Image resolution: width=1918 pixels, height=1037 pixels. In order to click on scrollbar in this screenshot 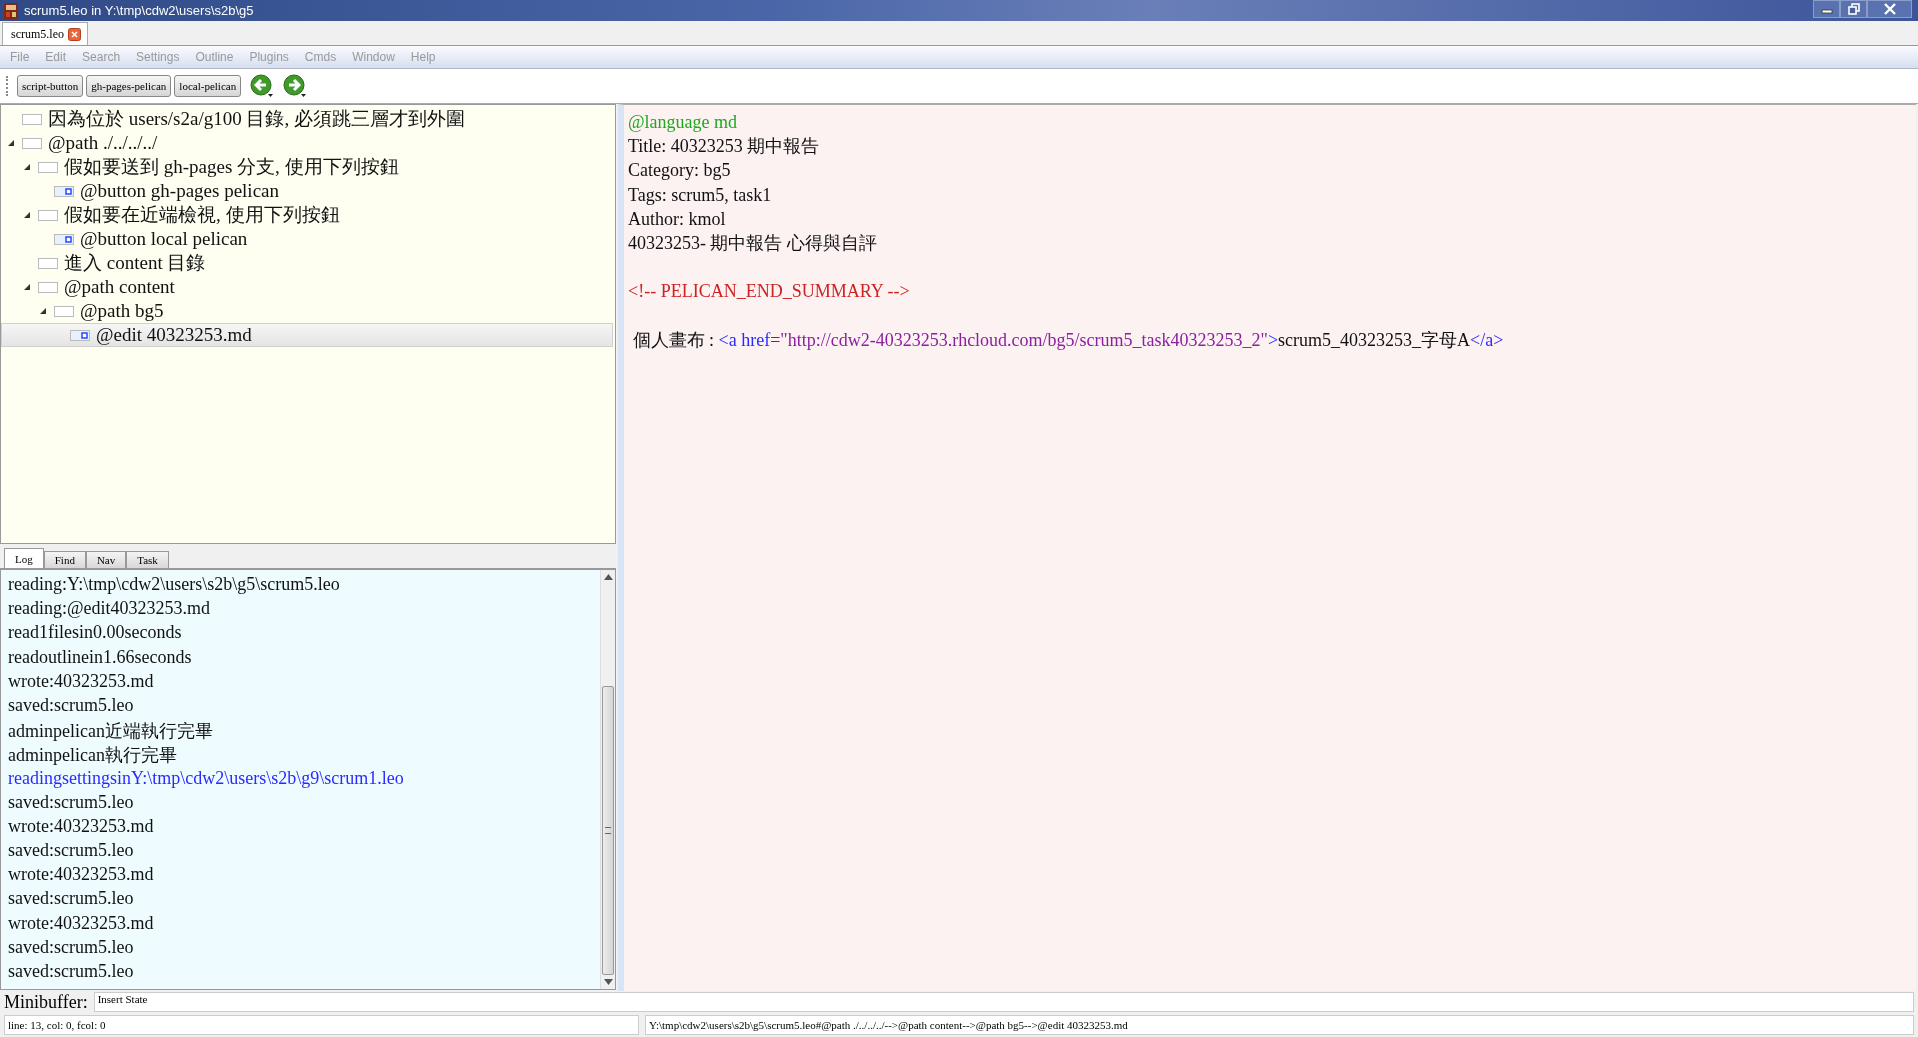, I will do `click(607, 779)`.